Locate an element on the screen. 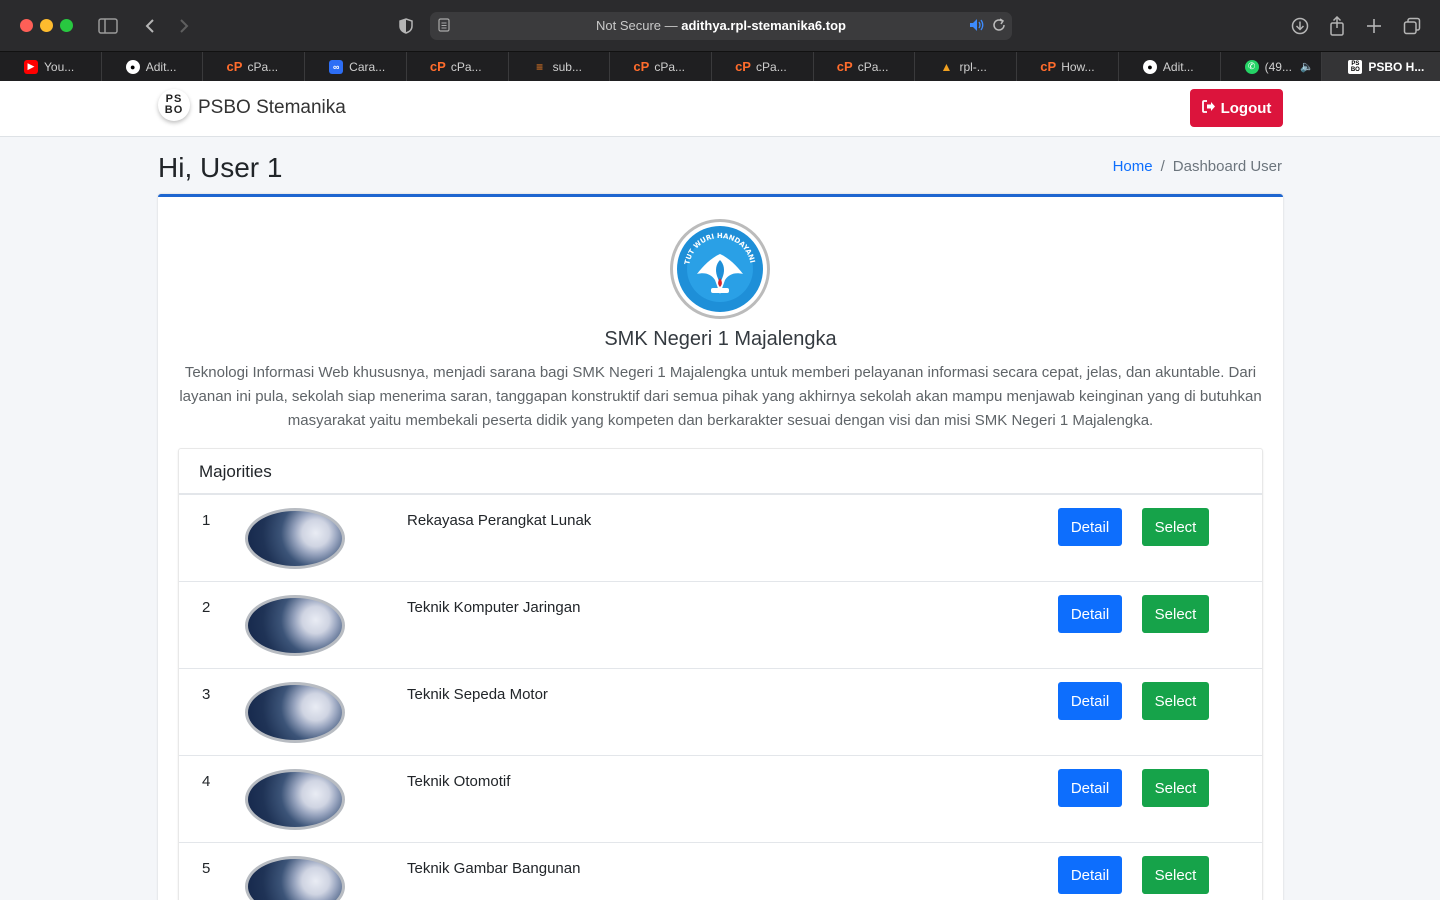 The image size is (1440, 900). logout-button: Logout is located at coordinates (1236, 108).